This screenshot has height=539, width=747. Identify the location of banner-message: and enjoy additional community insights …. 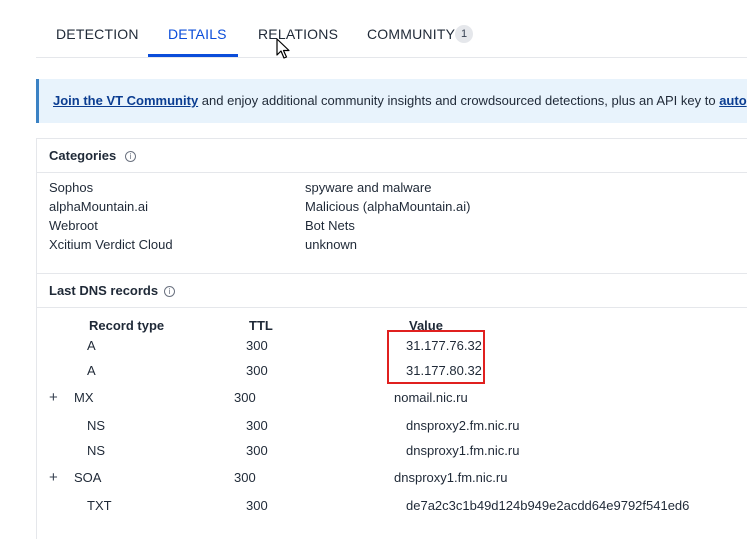
(459, 100).